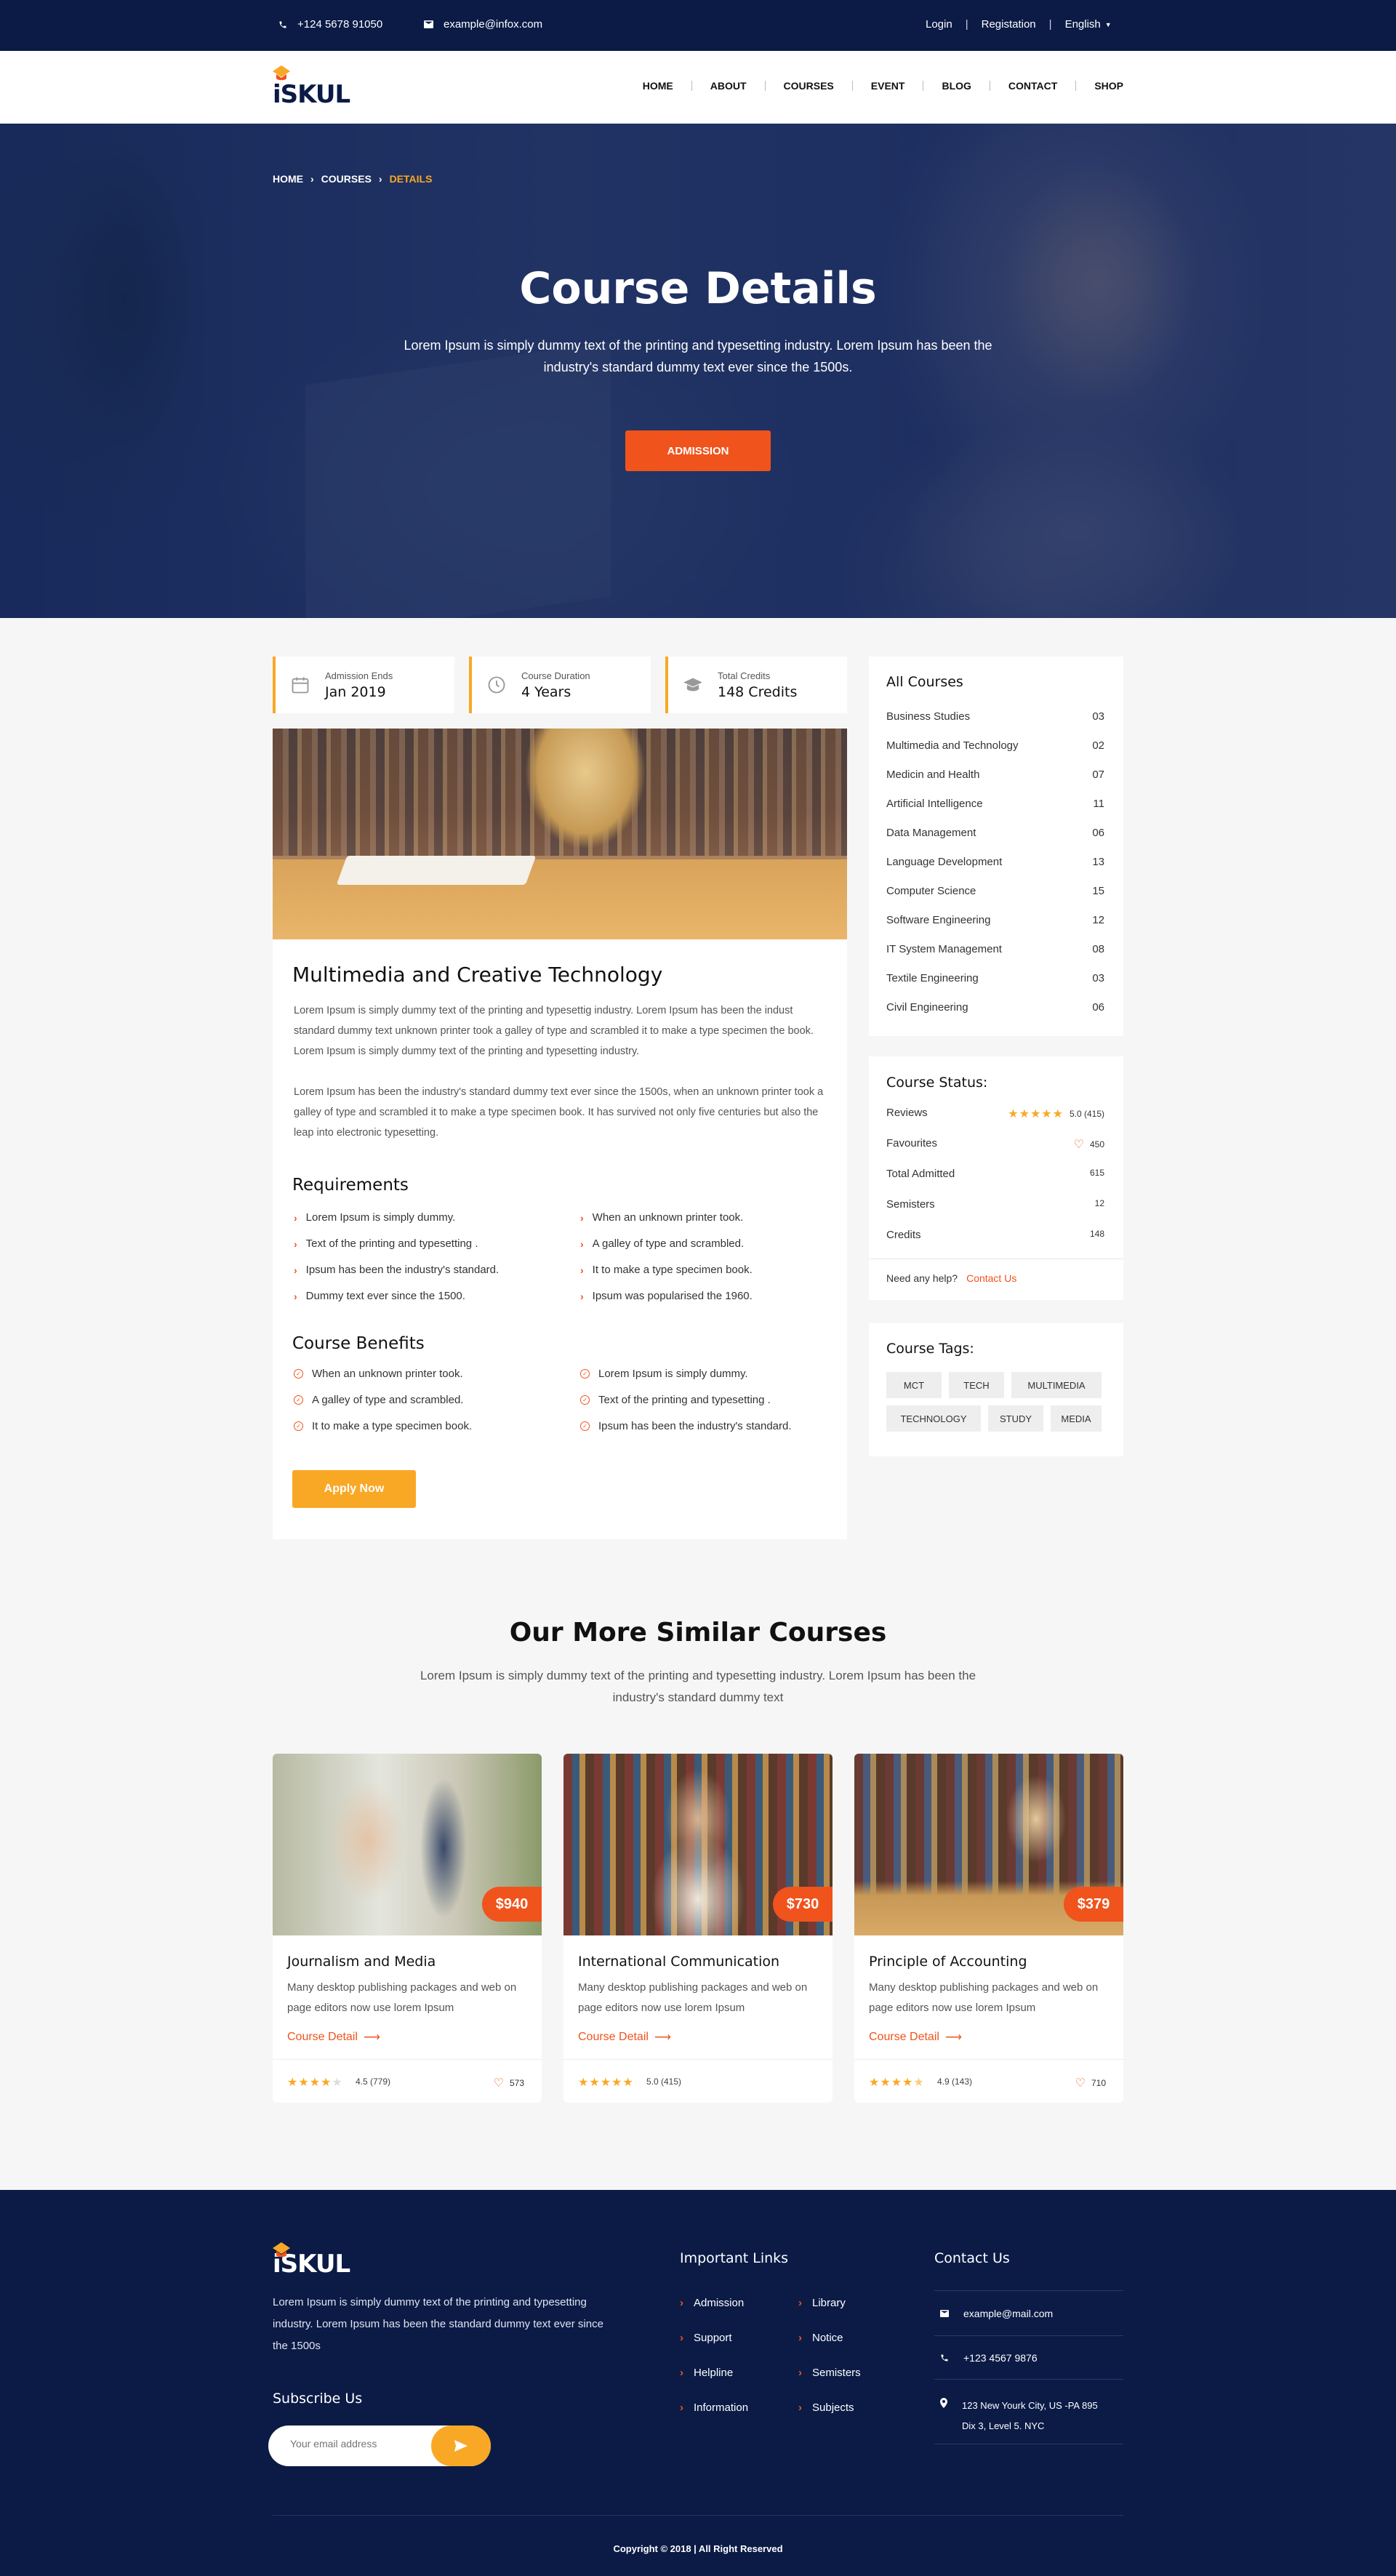  What do you see at coordinates (995, 1008) in the screenshot?
I see `course-category-item: Civil Engineering 06` at bounding box center [995, 1008].